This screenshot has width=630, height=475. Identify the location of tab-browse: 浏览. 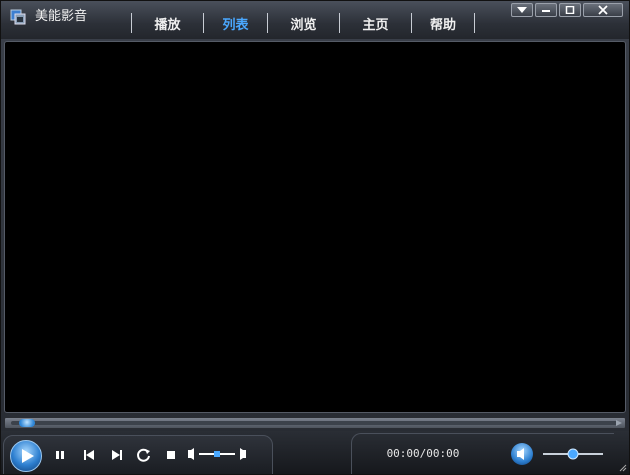
(303, 23).